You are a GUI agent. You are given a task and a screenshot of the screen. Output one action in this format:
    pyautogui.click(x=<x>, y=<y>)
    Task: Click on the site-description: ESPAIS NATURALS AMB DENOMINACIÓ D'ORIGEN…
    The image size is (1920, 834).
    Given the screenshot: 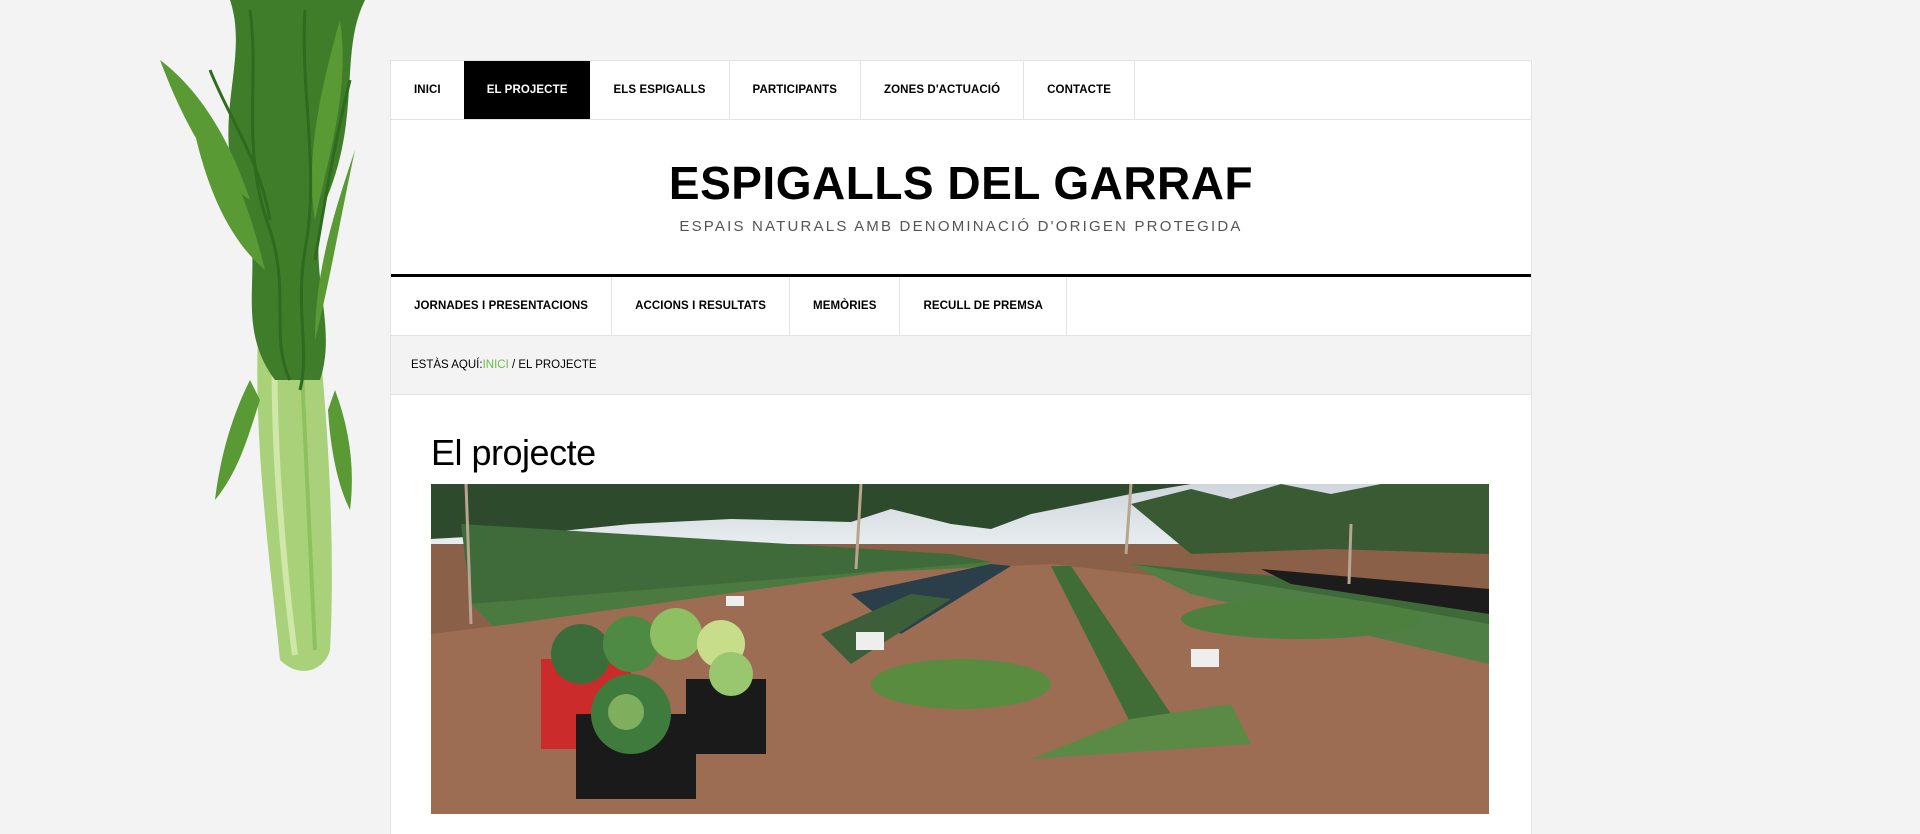 What is the action you would take?
    pyautogui.click(x=961, y=226)
    